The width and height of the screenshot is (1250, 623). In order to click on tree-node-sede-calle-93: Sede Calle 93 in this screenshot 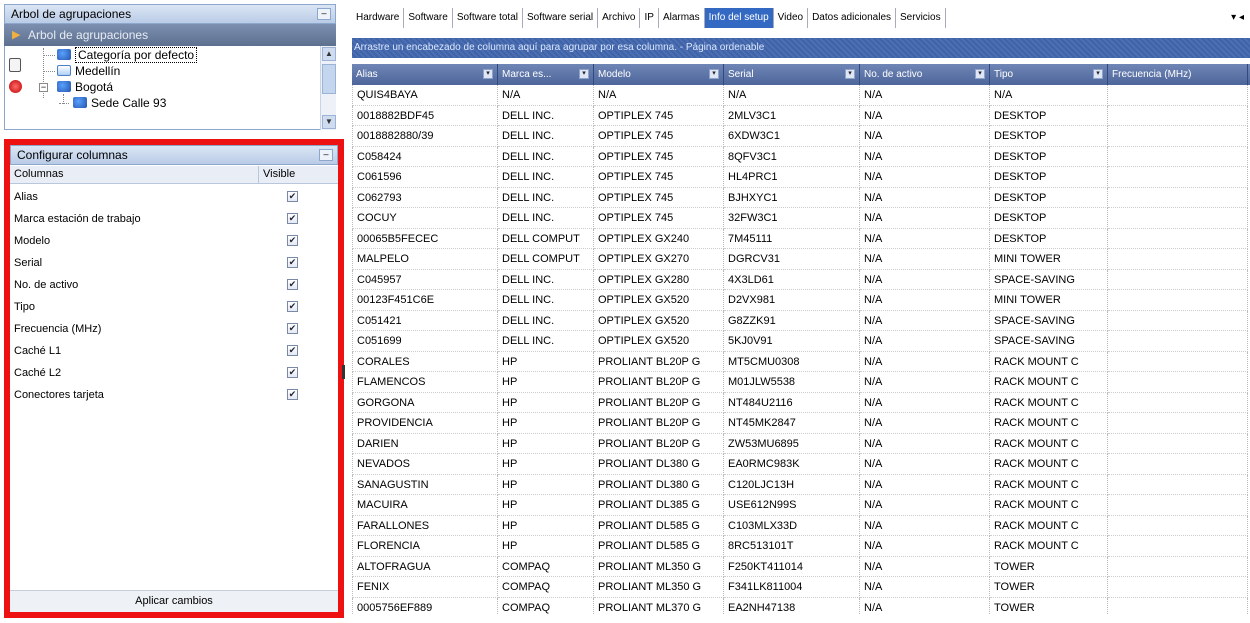, I will do `click(119, 103)`.